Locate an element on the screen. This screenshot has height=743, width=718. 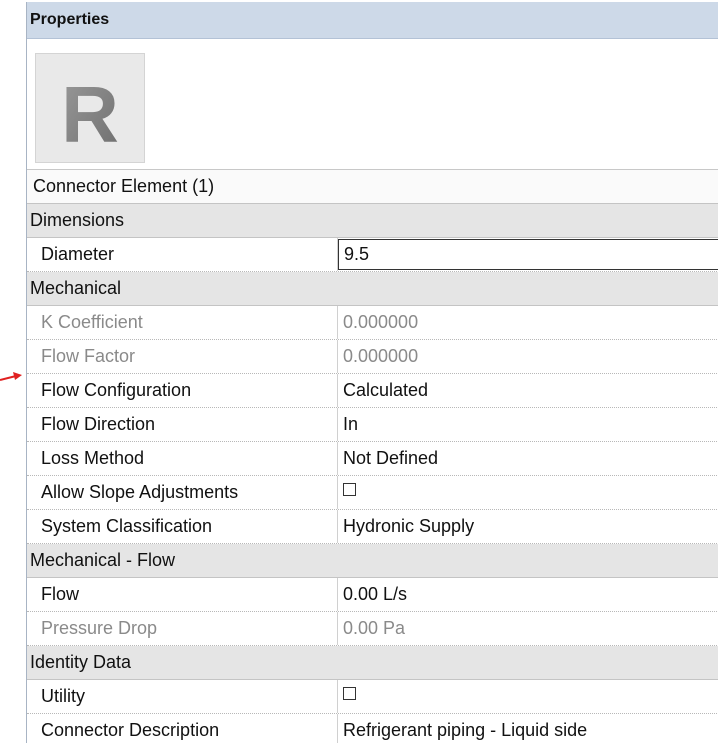
property-row-pressure-drop: Pressure Drop 0.00 Pa is located at coordinates (372, 629).